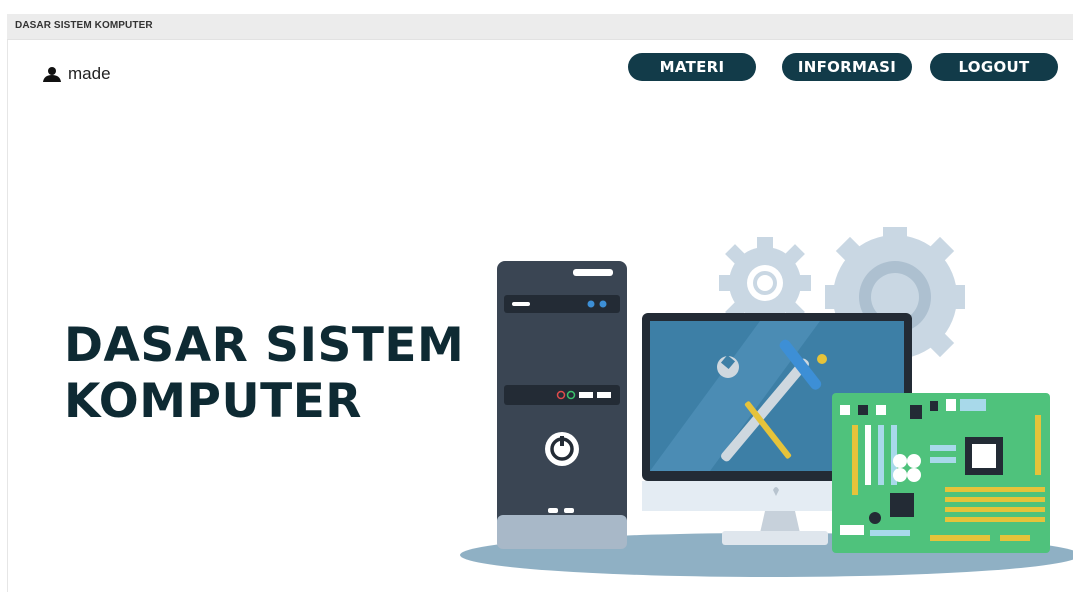 This screenshot has height=592, width=1073. I want to click on user-info: made, so click(76, 74).